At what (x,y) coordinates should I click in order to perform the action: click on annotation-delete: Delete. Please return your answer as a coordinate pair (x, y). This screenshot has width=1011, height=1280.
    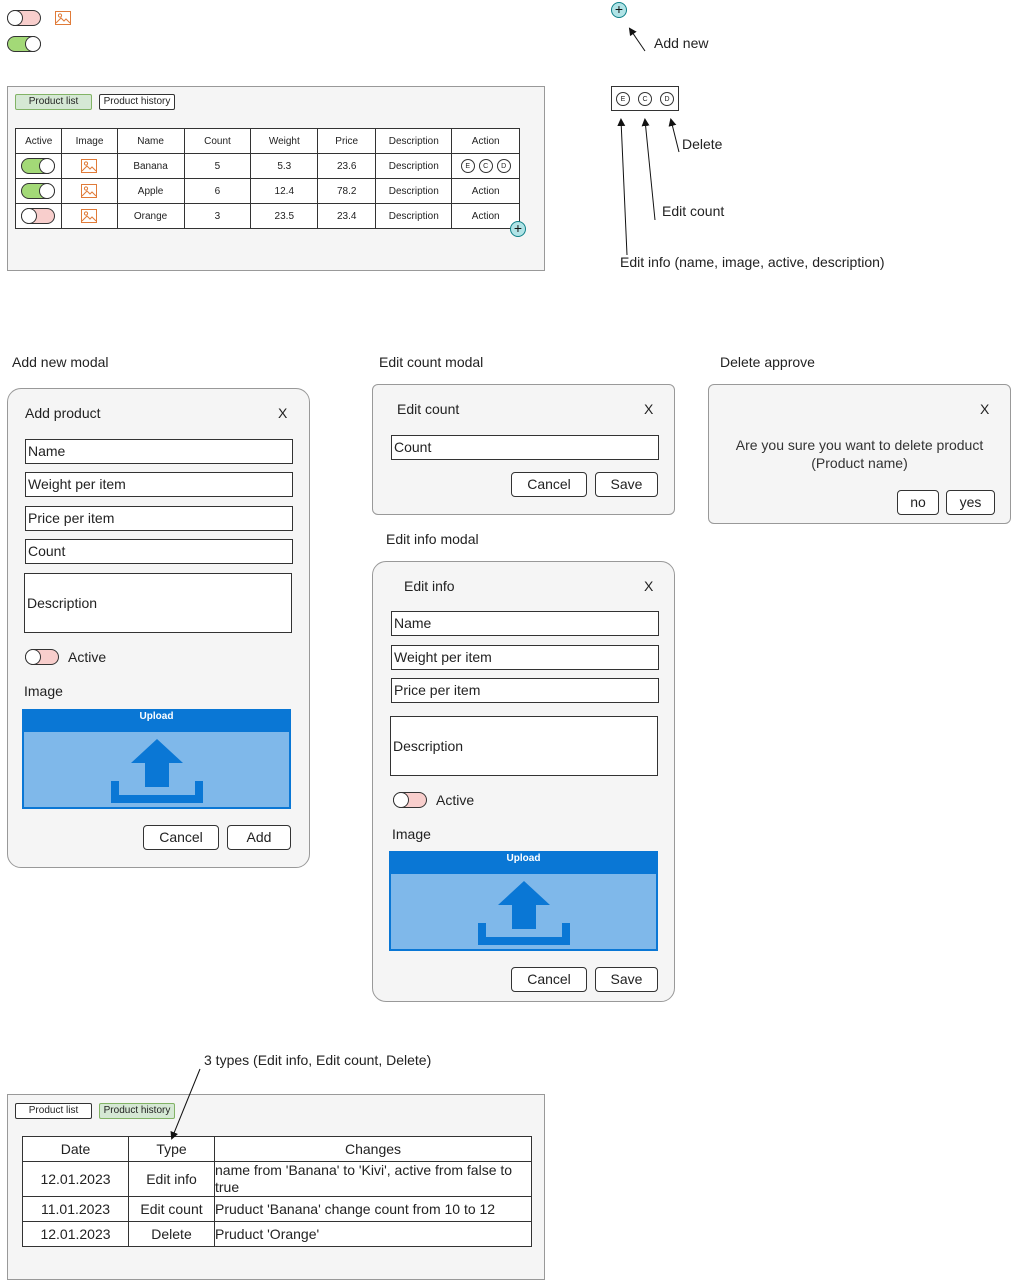
    Looking at the image, I should click on (702, 144).